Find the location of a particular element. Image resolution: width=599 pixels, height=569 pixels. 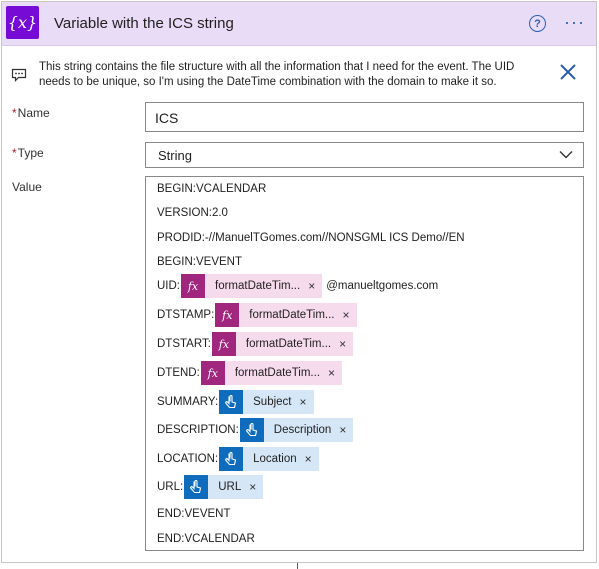

line-prefix: DESCRIPTION: is located at coordinates (198, 430).